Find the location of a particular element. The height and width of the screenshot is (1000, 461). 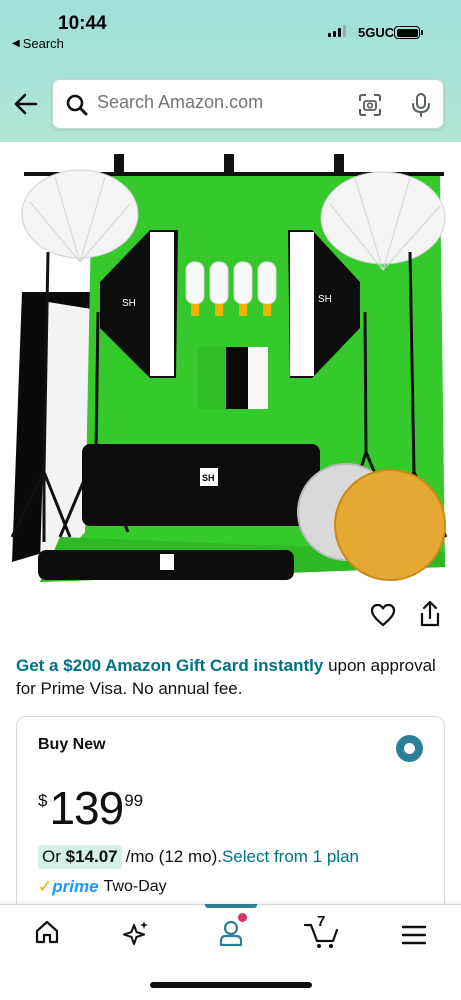

heart-wishlist-icon is located at coordinates (383, 615).